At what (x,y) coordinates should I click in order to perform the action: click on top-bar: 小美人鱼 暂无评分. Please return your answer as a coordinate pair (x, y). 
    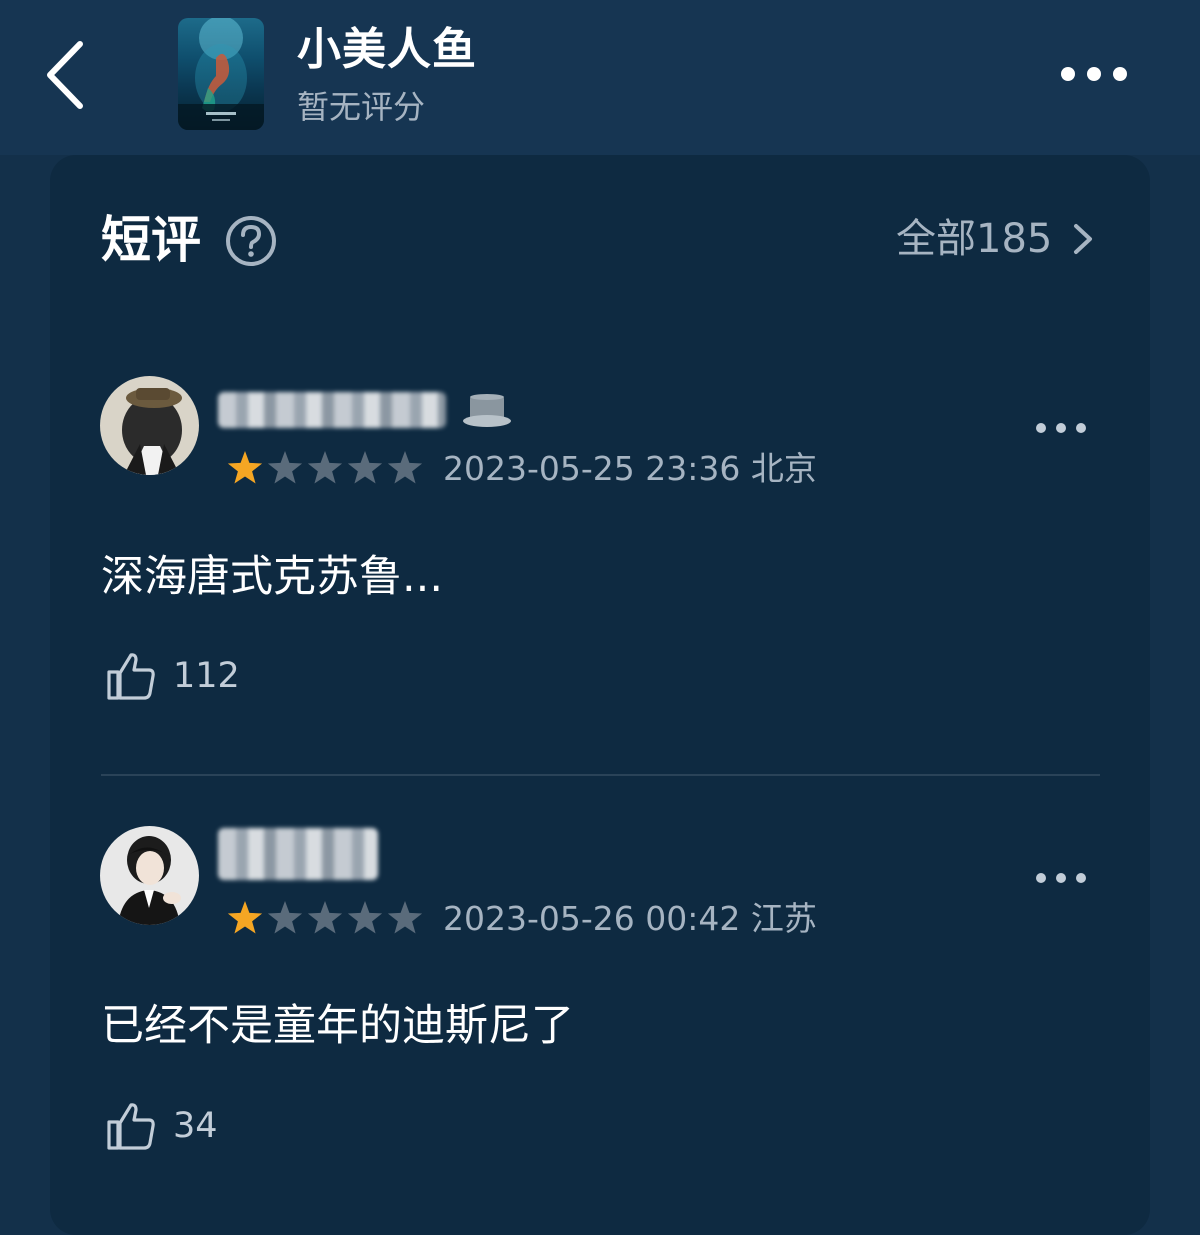
    Looking at the image, I should click on (600, 77).